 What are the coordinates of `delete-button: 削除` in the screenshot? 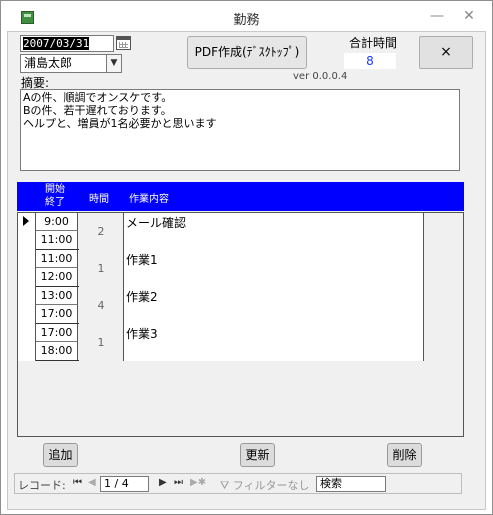 It's located at (404, 455).